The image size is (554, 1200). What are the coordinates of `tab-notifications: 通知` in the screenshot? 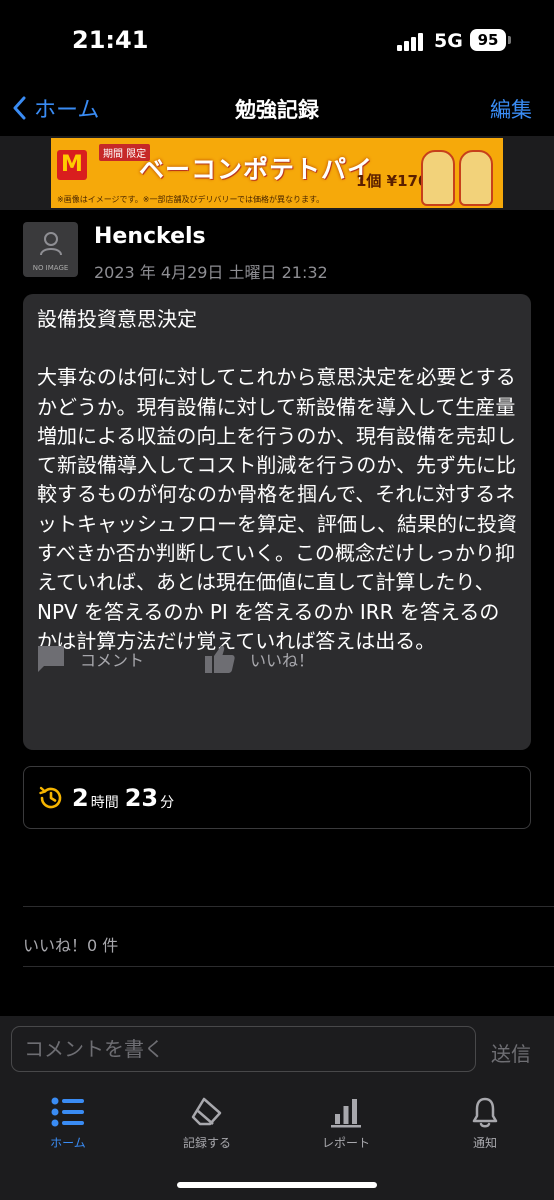 It's located at (485, 1122).